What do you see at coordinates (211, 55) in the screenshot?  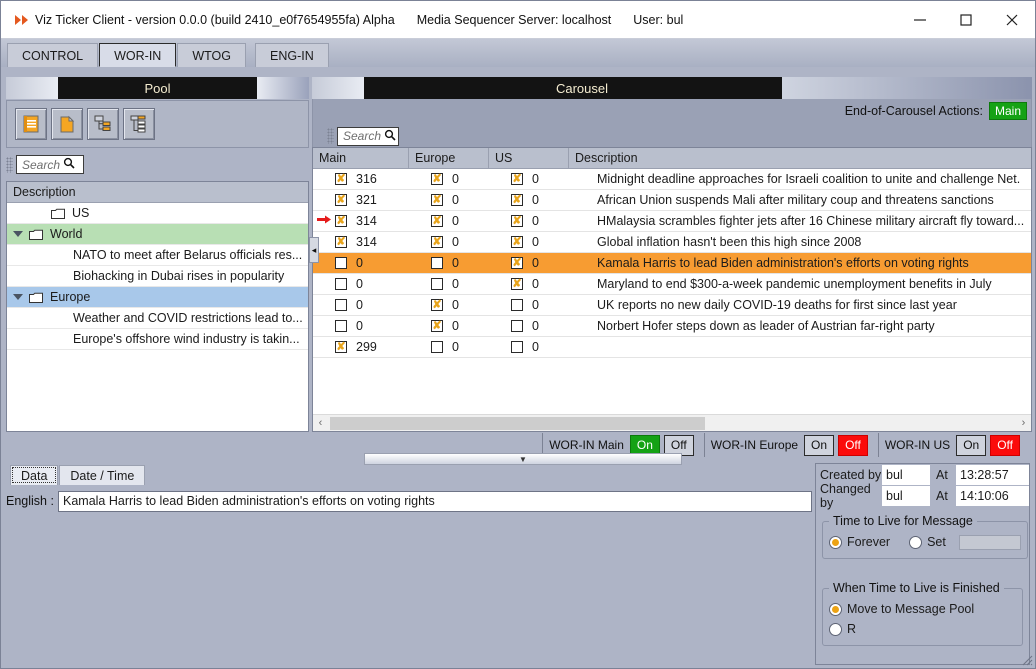 I see `tab-wtog: WTOG` at bounding box center [211, 55].